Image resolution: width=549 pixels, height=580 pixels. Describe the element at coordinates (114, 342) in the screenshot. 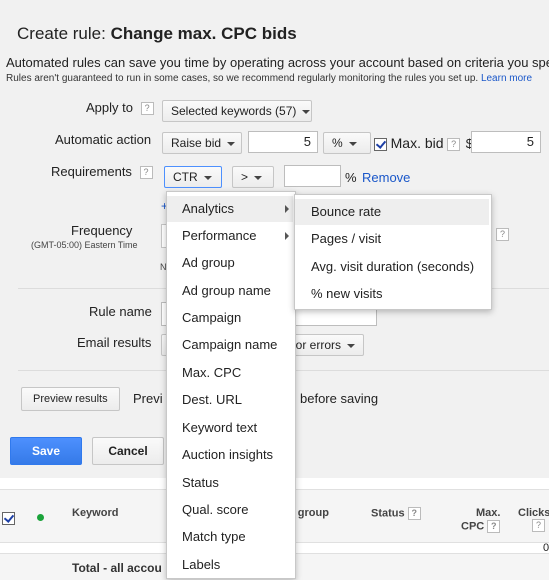

I see `email-results-label: Email results` at that location.